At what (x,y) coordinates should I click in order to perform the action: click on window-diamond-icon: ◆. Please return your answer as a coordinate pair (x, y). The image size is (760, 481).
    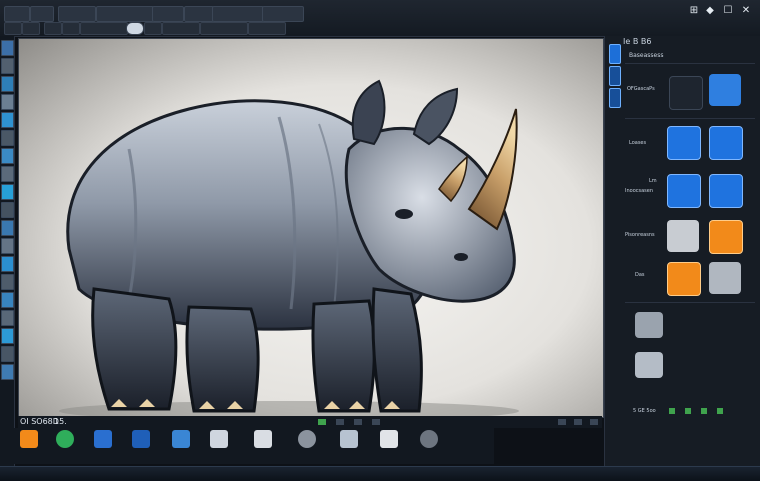
    Looking at the image, I should click on (710, 11).